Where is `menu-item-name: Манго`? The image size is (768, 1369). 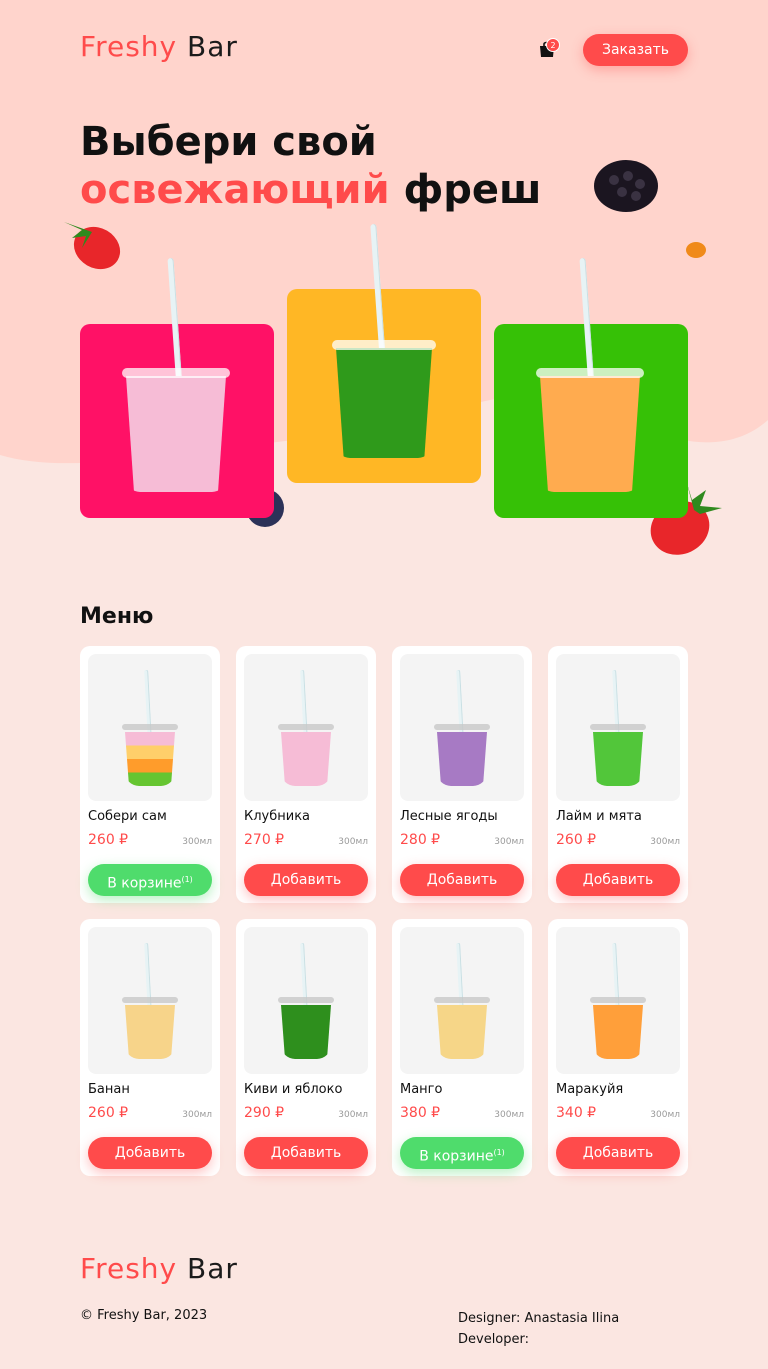
menu-item-name: Манго is located at coordinates (421, 1089).